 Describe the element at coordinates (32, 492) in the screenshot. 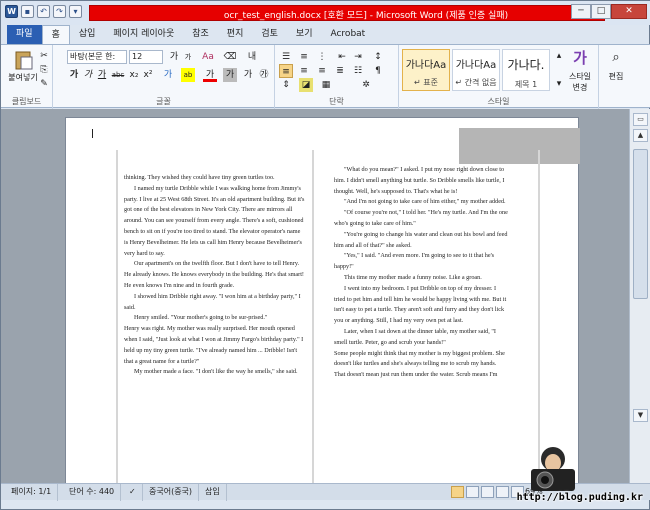

I see `page-count: 페이지: 1/1` at that location.